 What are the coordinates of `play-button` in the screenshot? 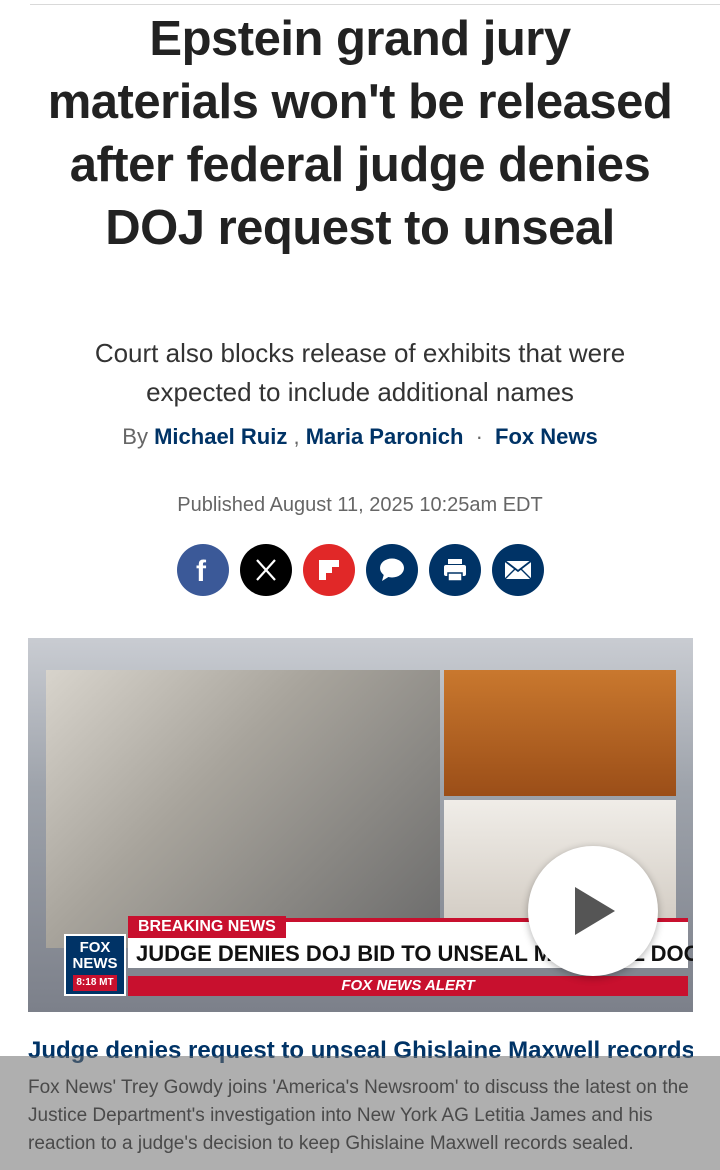 It's located at (593, 911).